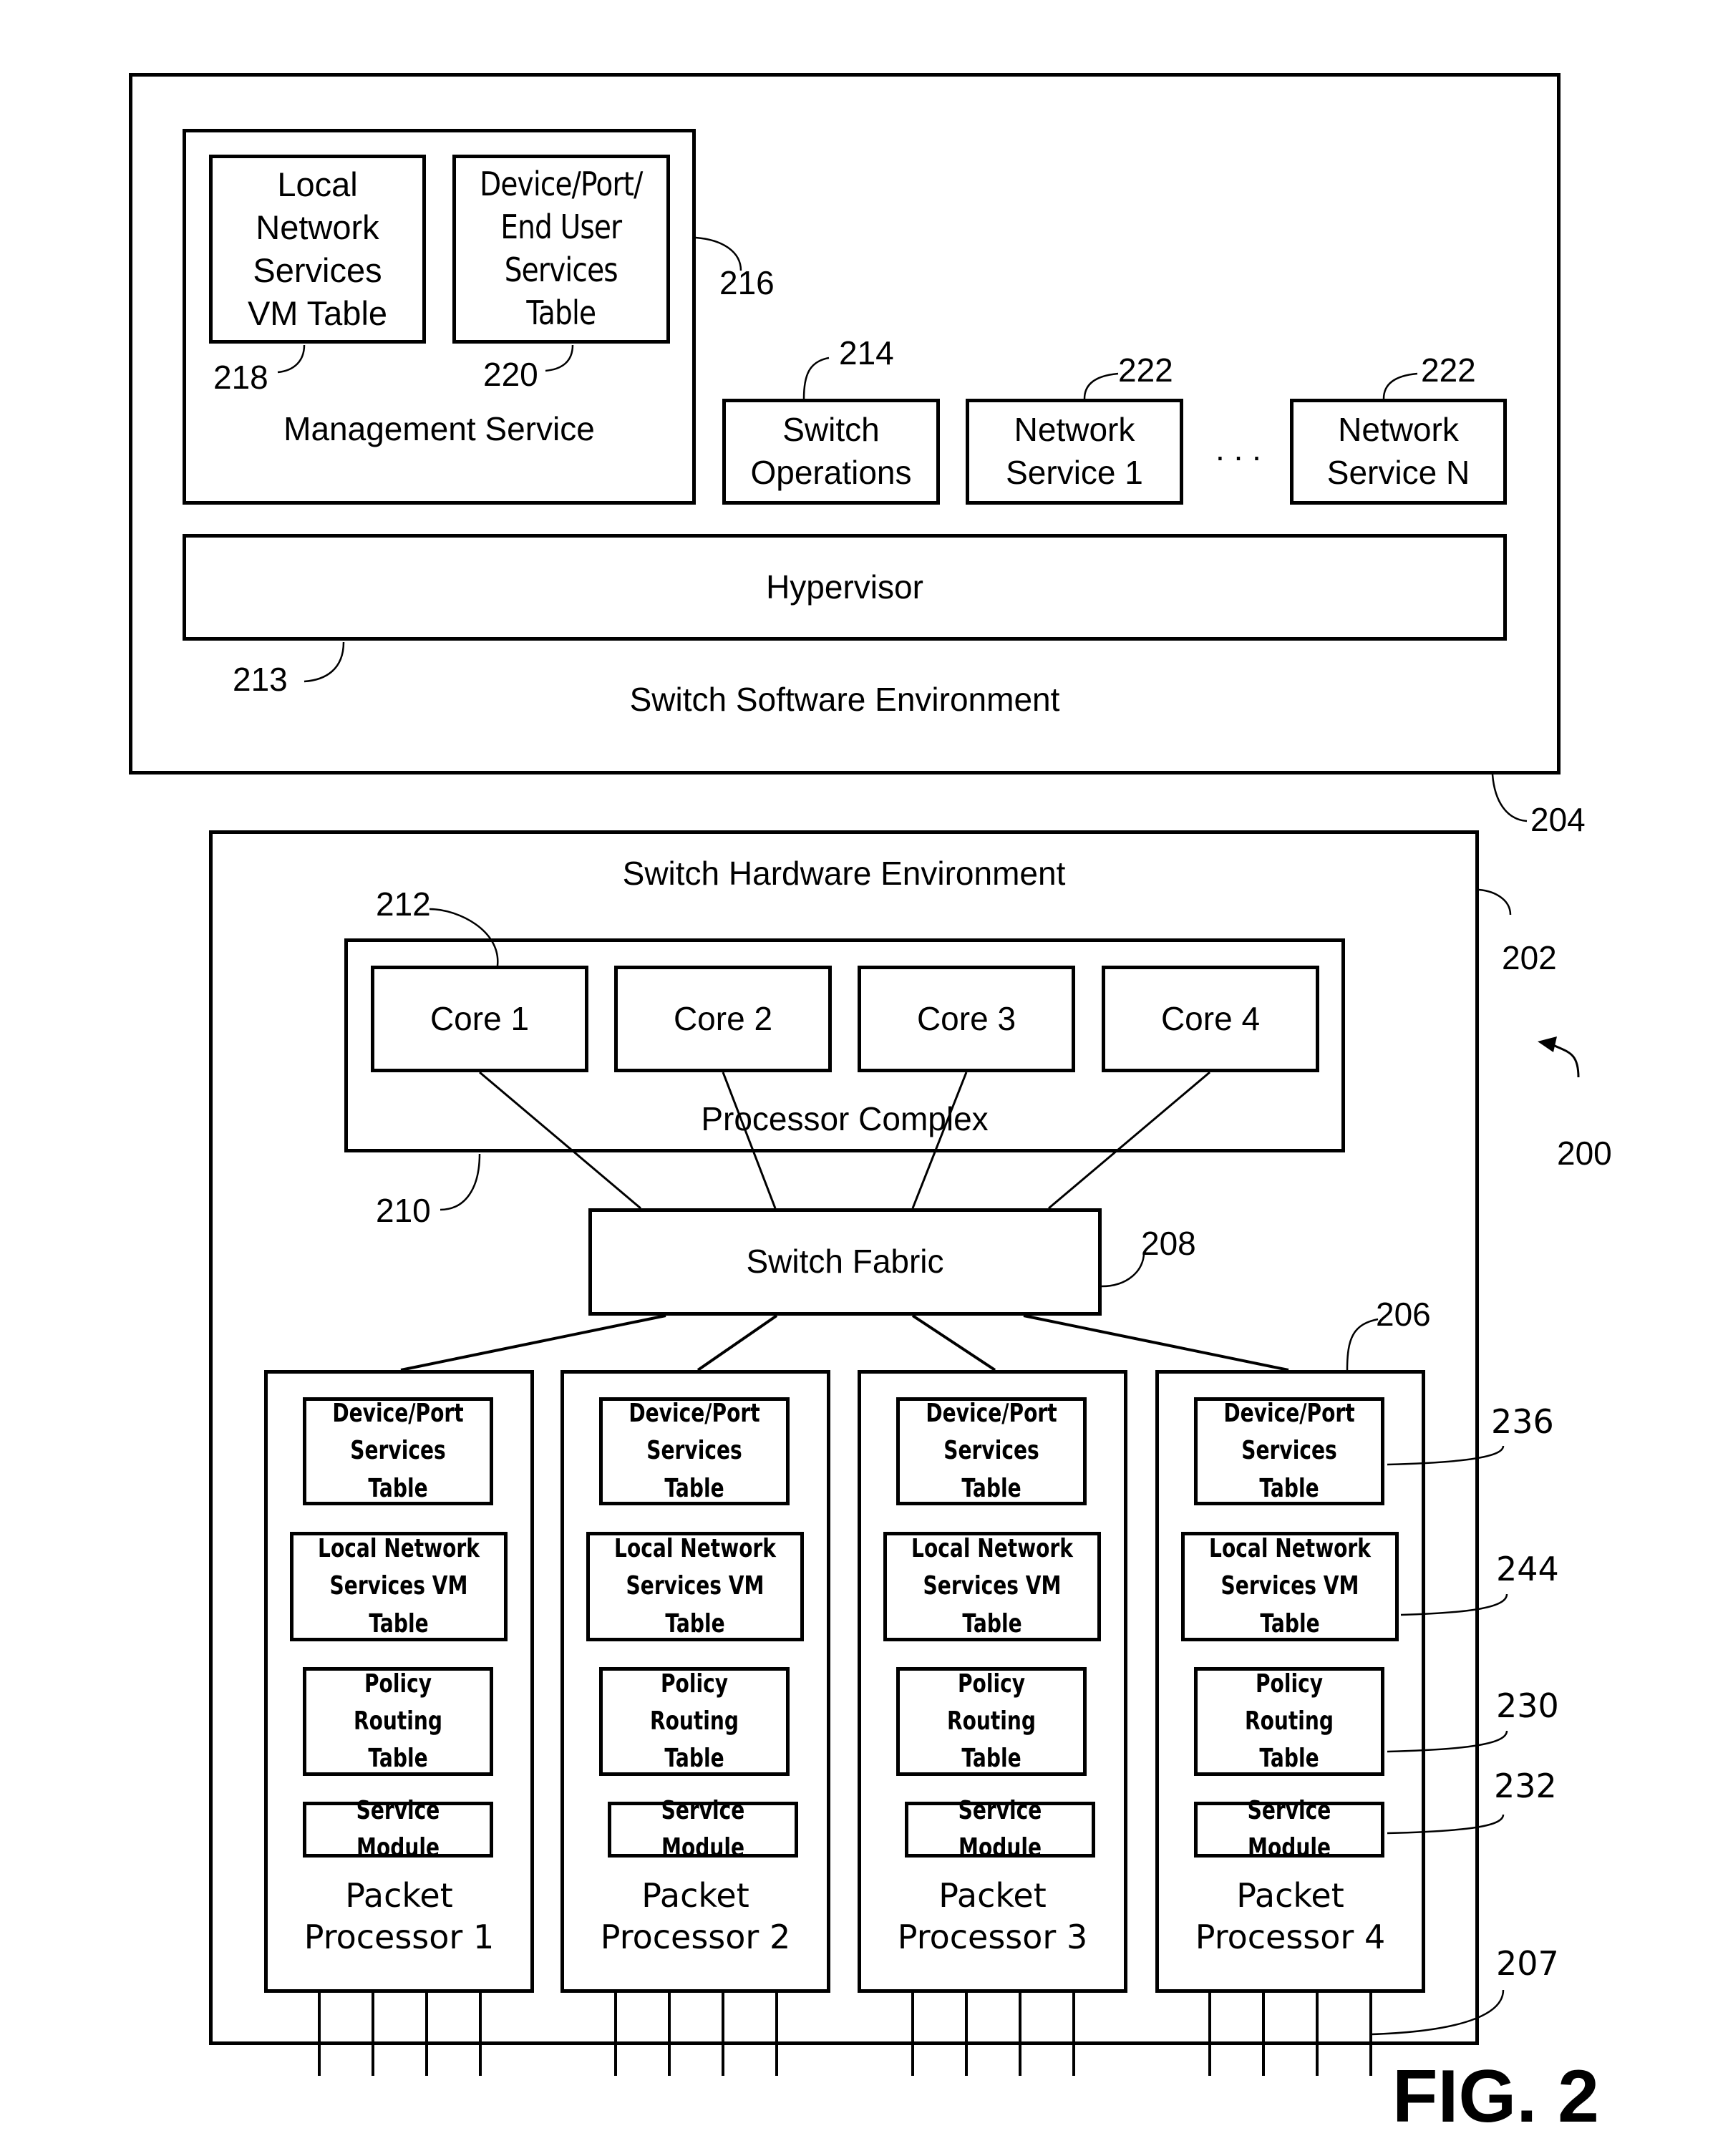 This screenshot has height=2156, width=1723. Describe the element at coordinates (1290, 1916) in the screenshot. I see `packet-processor-label: Packet Processor 4` at that location.